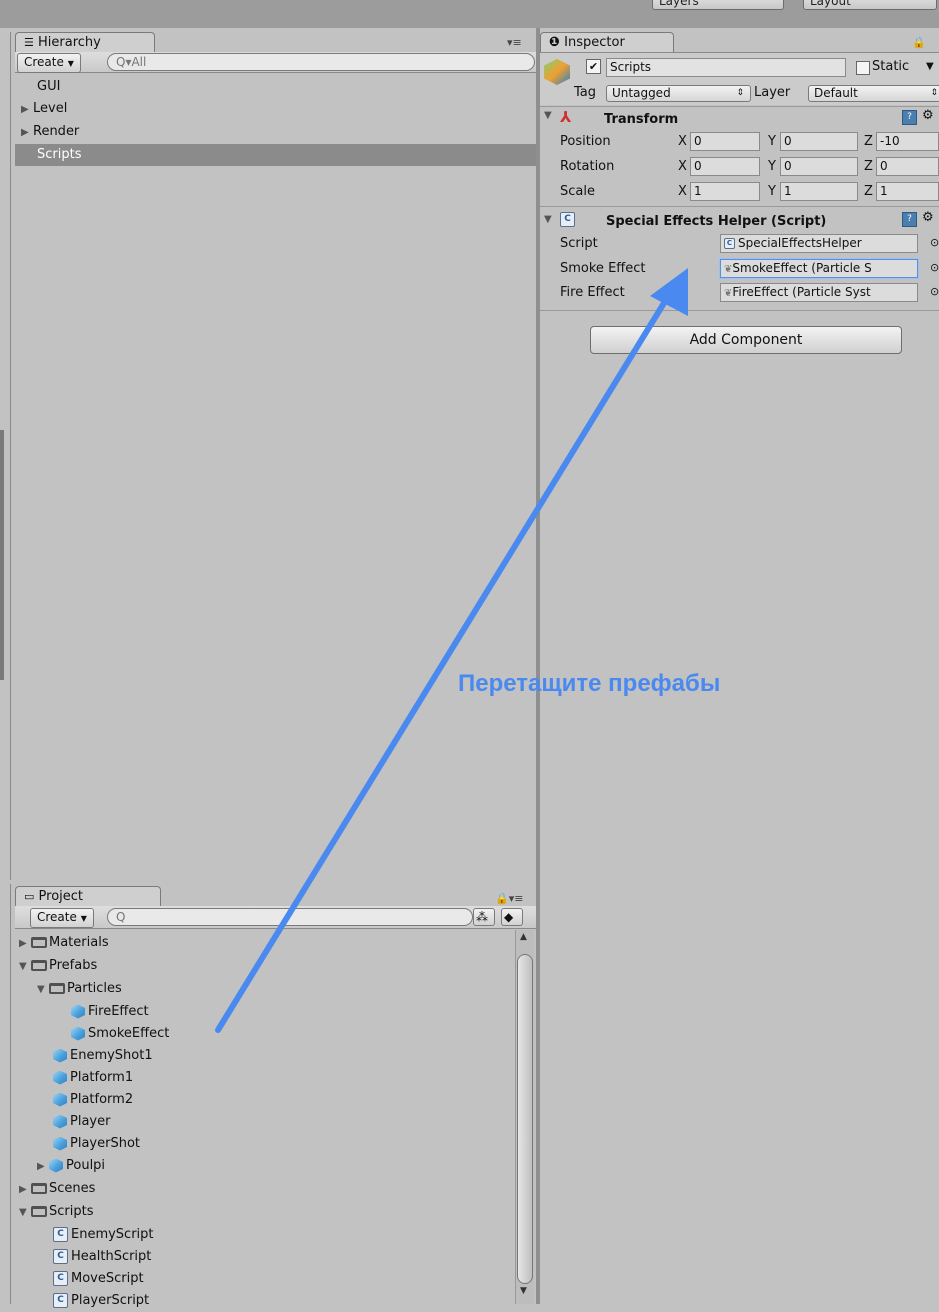 This screenshot has width=939, height=1312. Describe the element at coordinates (669, 292) in the screenshot. I see `arrow-head` at that location.